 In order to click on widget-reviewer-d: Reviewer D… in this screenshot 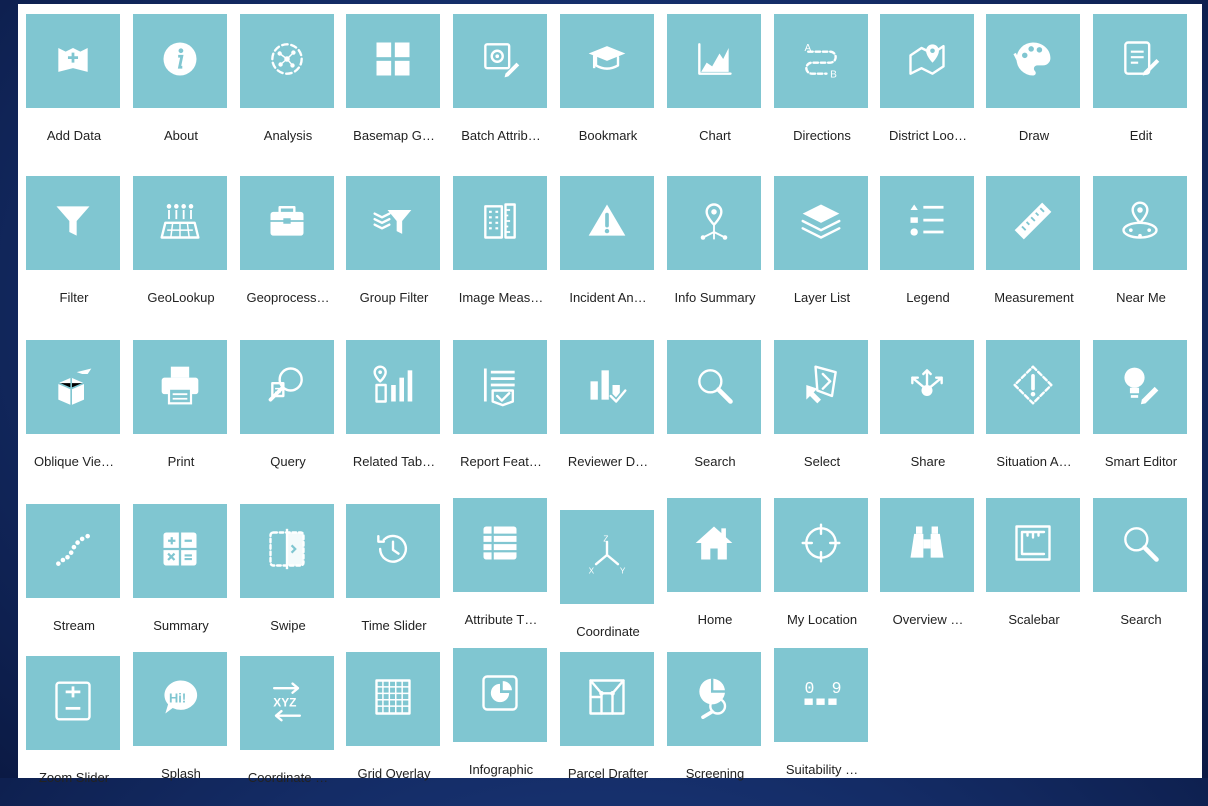, I will do `click(608, 415)`.